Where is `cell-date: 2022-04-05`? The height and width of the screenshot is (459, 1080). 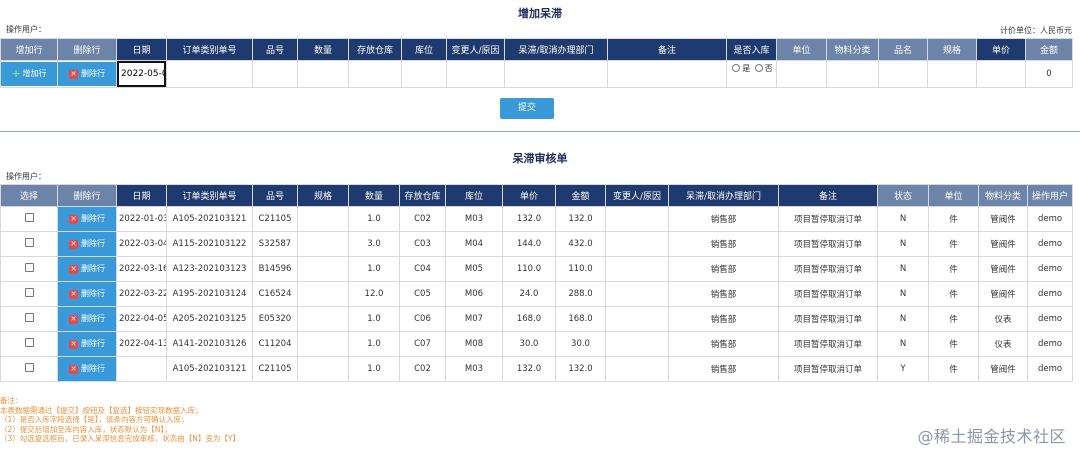 cell-date: 2022-04-05 is located at coordinates (141, 319).